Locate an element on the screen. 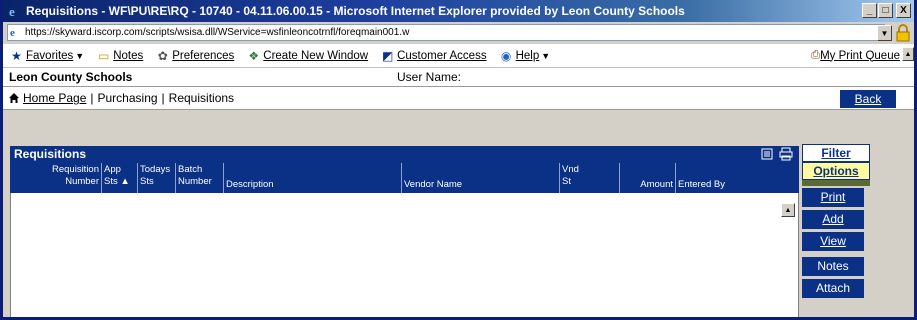 The image size is (917, 320). grid-scroll-up-arrow: ▲ is located at coordinates (788, 210).